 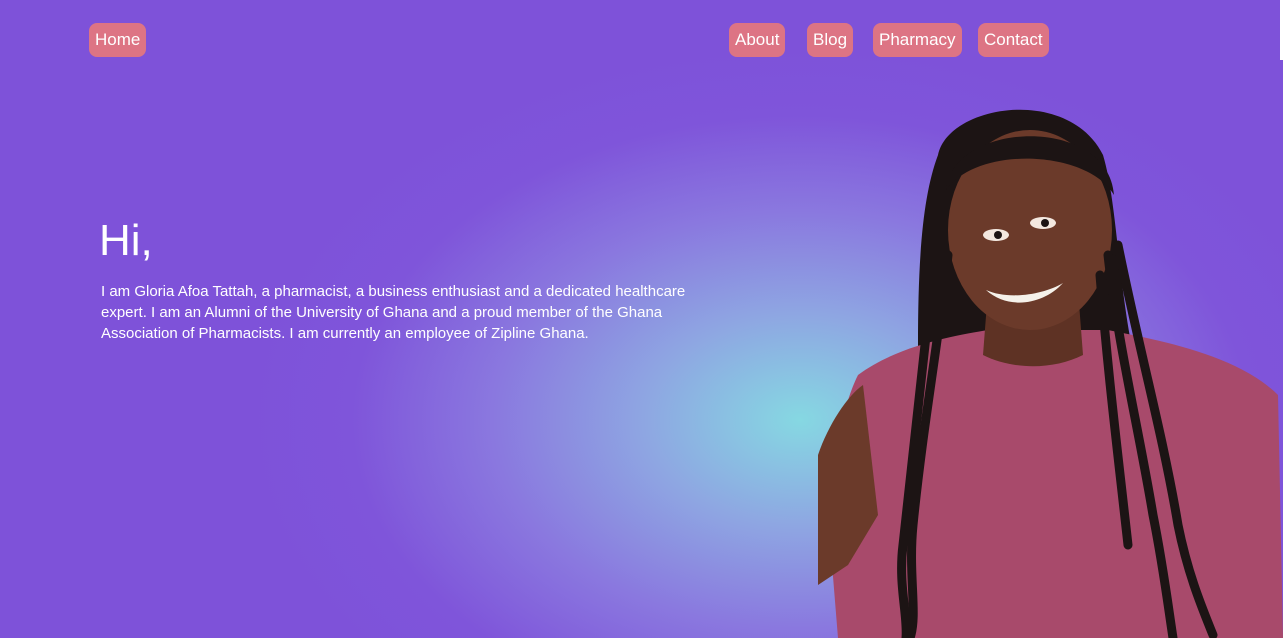 I want to click on nav-about-button: About, so click(x=757, y=40).